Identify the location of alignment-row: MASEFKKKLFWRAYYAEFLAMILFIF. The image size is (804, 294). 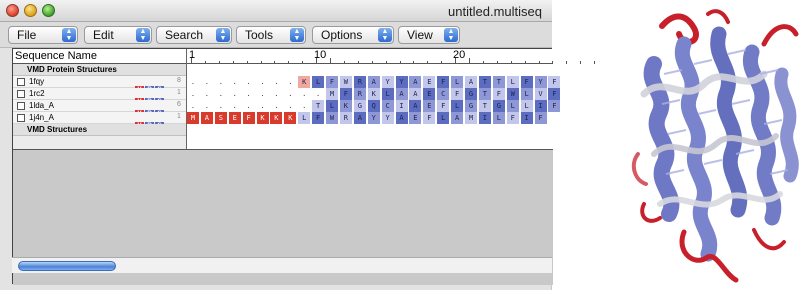
(370, 118).